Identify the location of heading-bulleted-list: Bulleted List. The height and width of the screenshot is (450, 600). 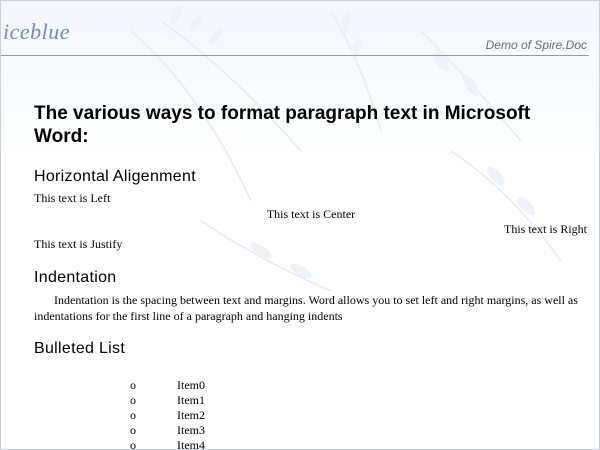
(80, 348).